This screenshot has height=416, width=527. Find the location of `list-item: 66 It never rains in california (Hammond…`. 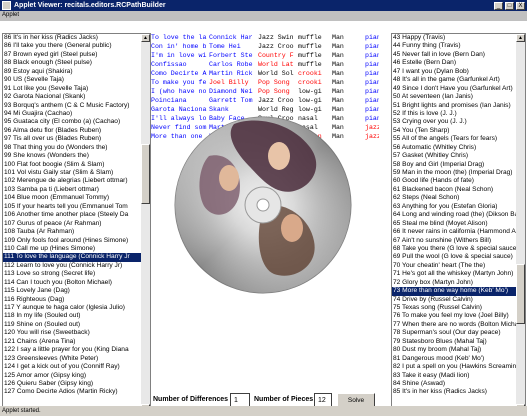

list-item: 66 It never rains in california (Hammond… is located at coordinates (454, 232).